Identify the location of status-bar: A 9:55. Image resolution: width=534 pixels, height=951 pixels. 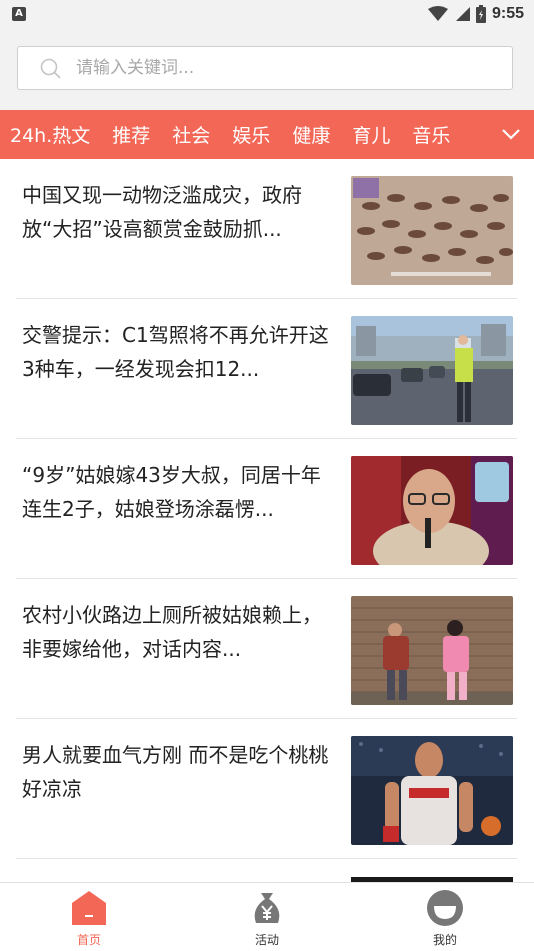
(267, 14).